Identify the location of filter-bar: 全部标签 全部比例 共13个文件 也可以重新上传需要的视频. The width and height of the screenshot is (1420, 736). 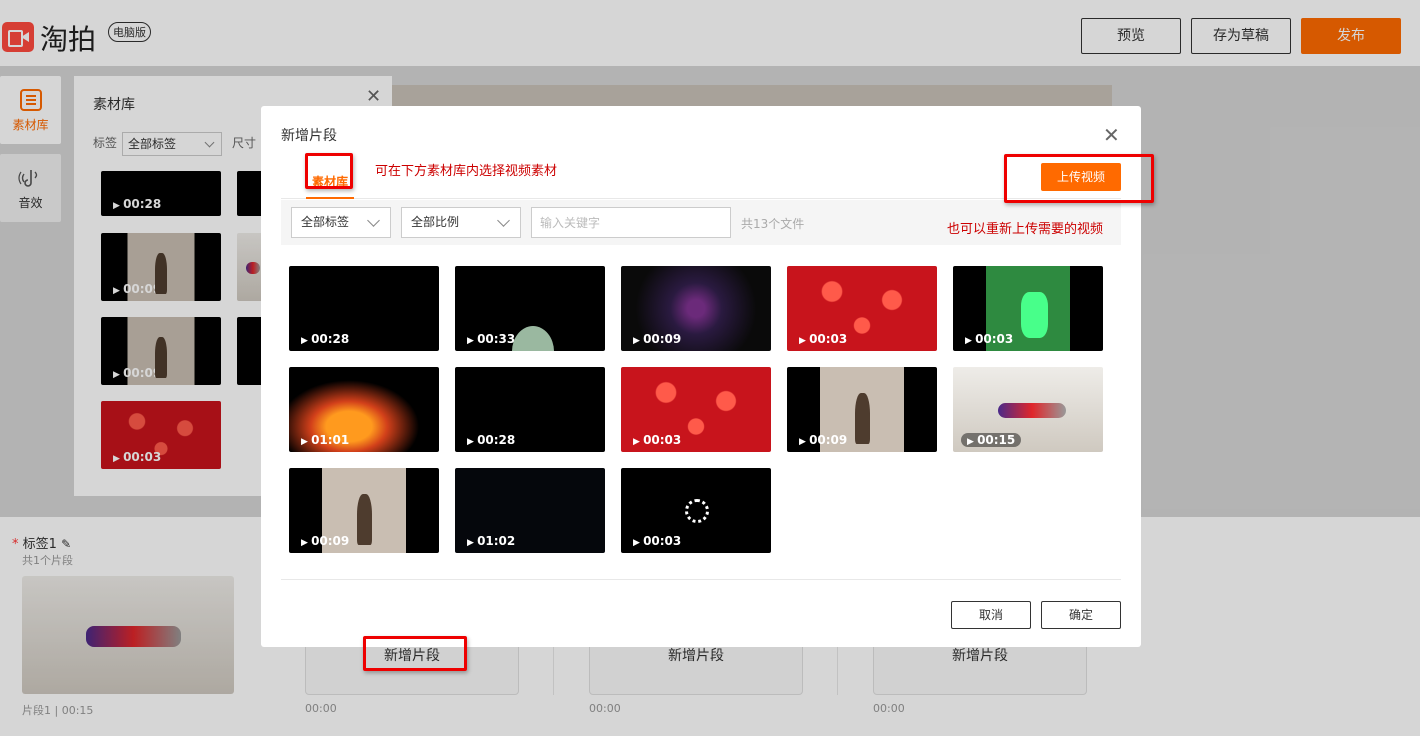
(701, 222).